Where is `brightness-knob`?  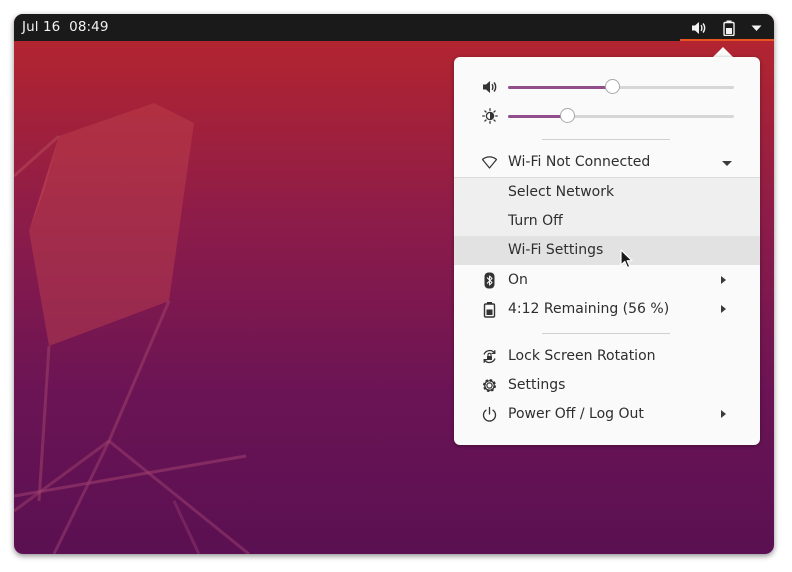
brightness-knob is located at coordinates (567, 115).